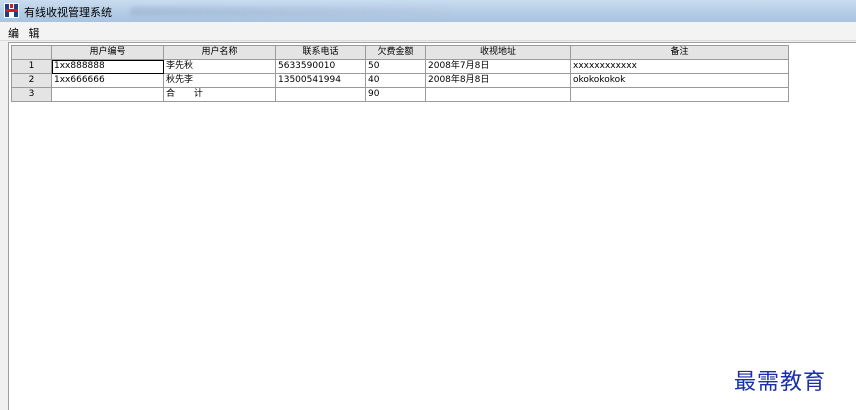 The width and height of the screenshot is (856, 410). What do you see at coordinates (679, 80) in the screenshot?
I see `cell-remarks: okokokokok` at bounding box center [679, 80].